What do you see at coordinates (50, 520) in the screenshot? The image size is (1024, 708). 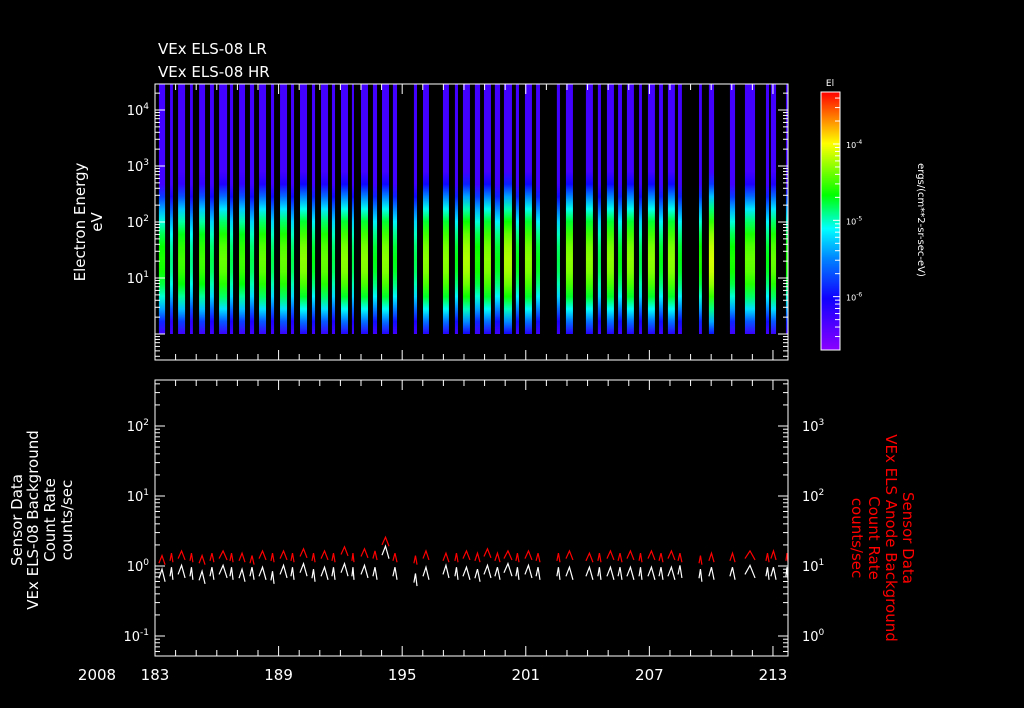 I see `left-label-line3: Count Rate` at bounding box center [50, 520].